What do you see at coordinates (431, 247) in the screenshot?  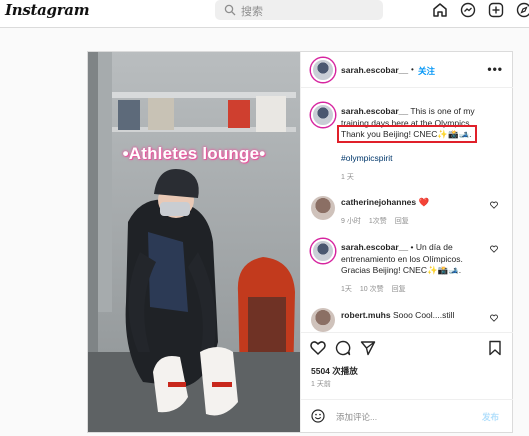 I see `comment-line-1: • Un día de` at bounding box center [431, 247].